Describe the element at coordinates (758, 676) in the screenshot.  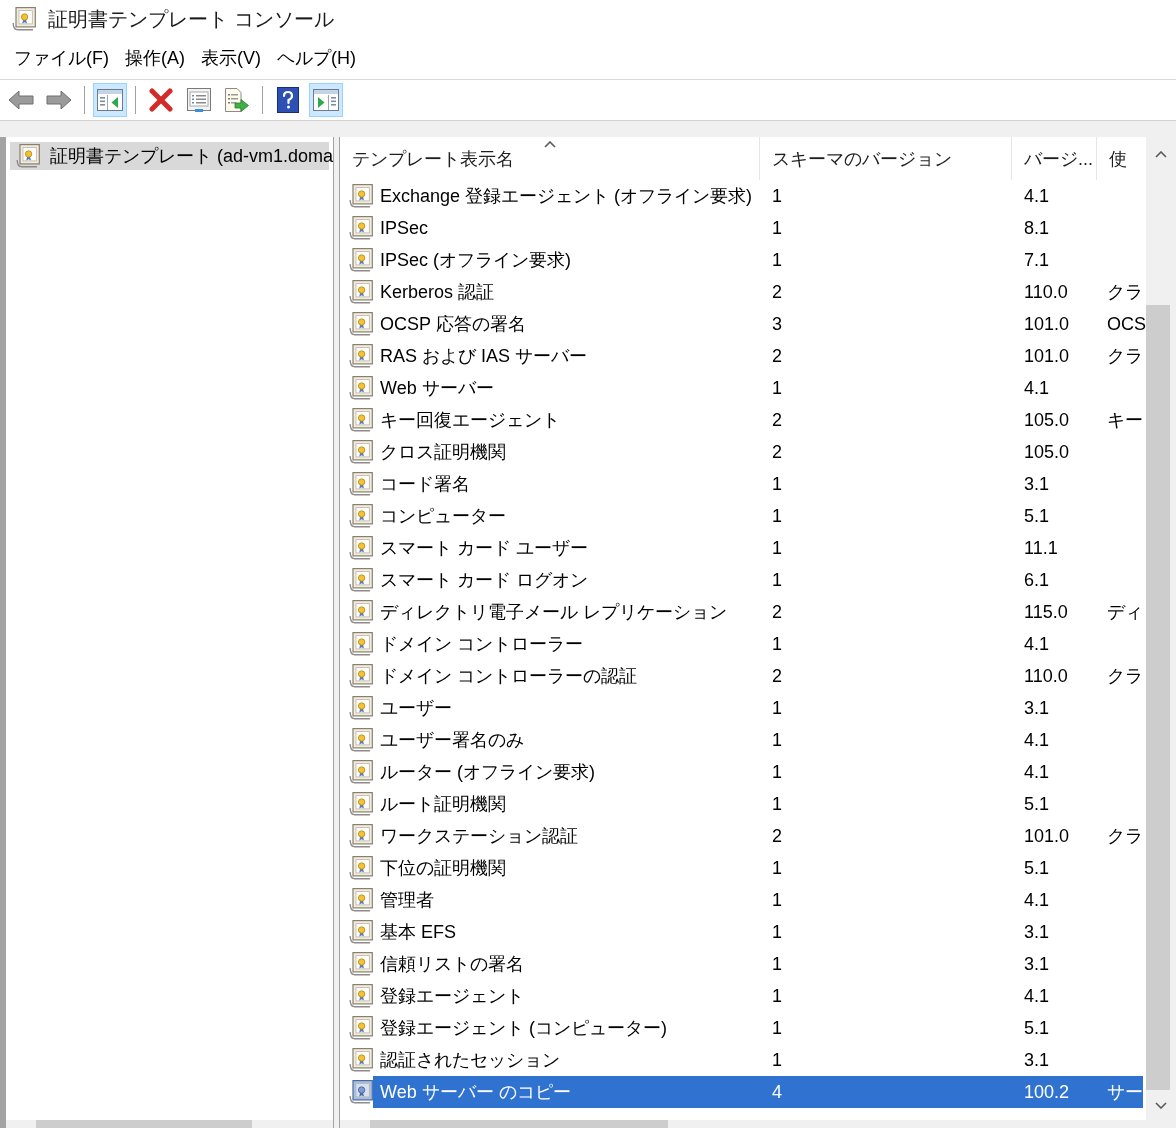
I see `list-row: ドメイン コントローラーの認証 2 110.0 クラ` at that location.